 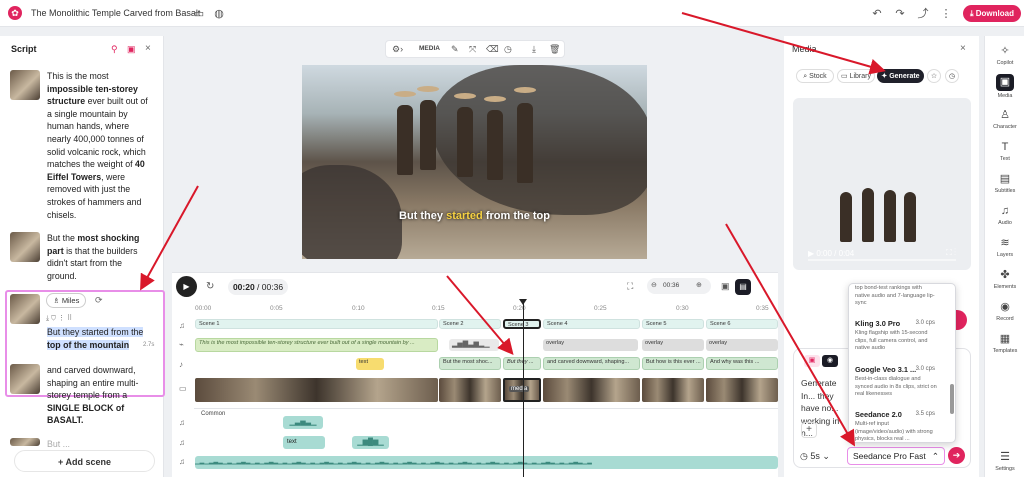 I want to click on scene-1-thumbnail, so click(x=25, y=85).